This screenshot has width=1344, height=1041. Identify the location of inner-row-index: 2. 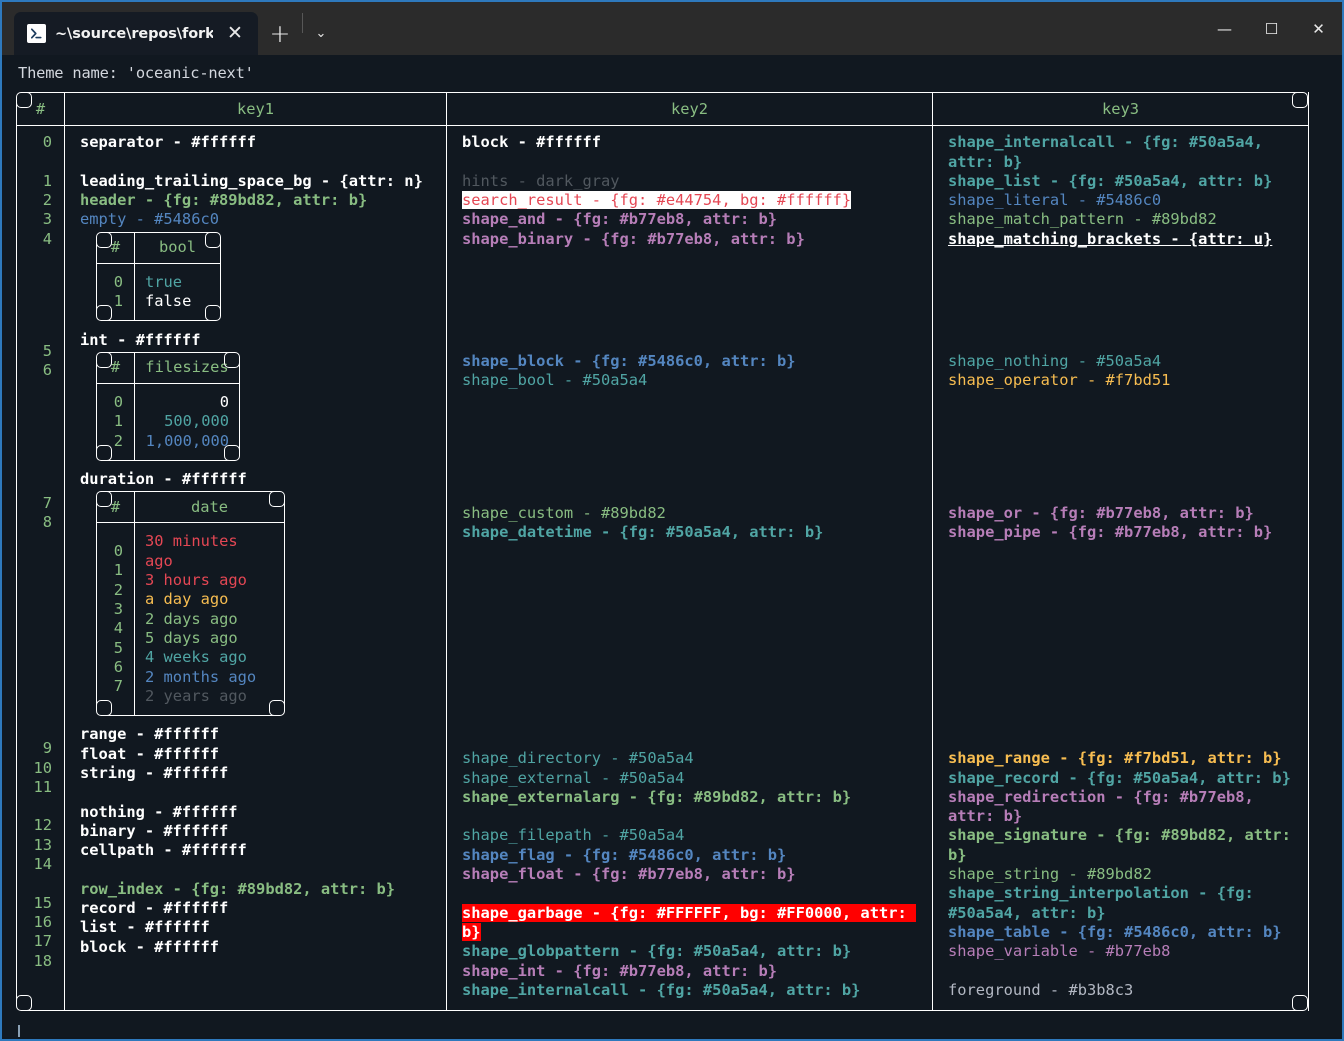
(118, 589).